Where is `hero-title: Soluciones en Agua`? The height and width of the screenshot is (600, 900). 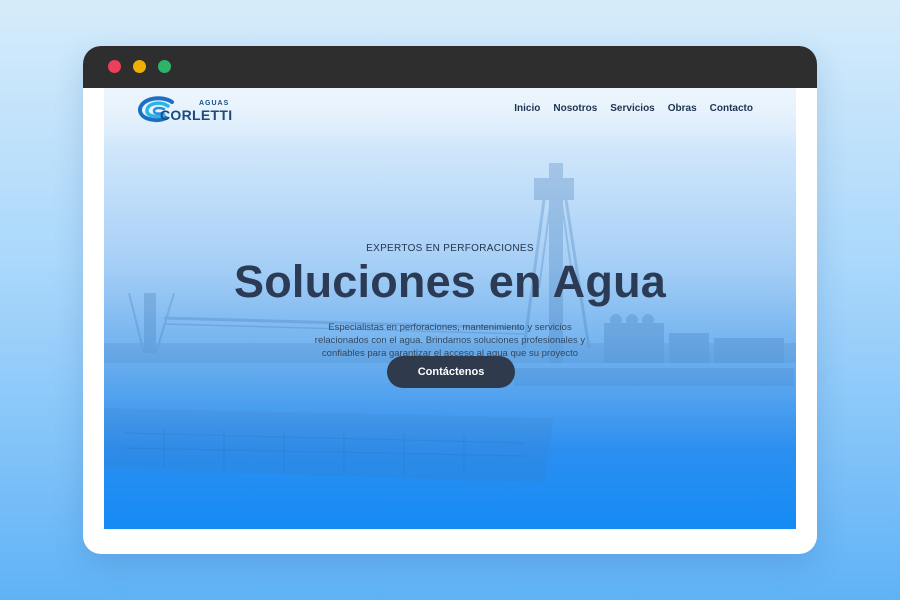
hero-title: Soluciones en Agua is located at coordinates (449, 281).